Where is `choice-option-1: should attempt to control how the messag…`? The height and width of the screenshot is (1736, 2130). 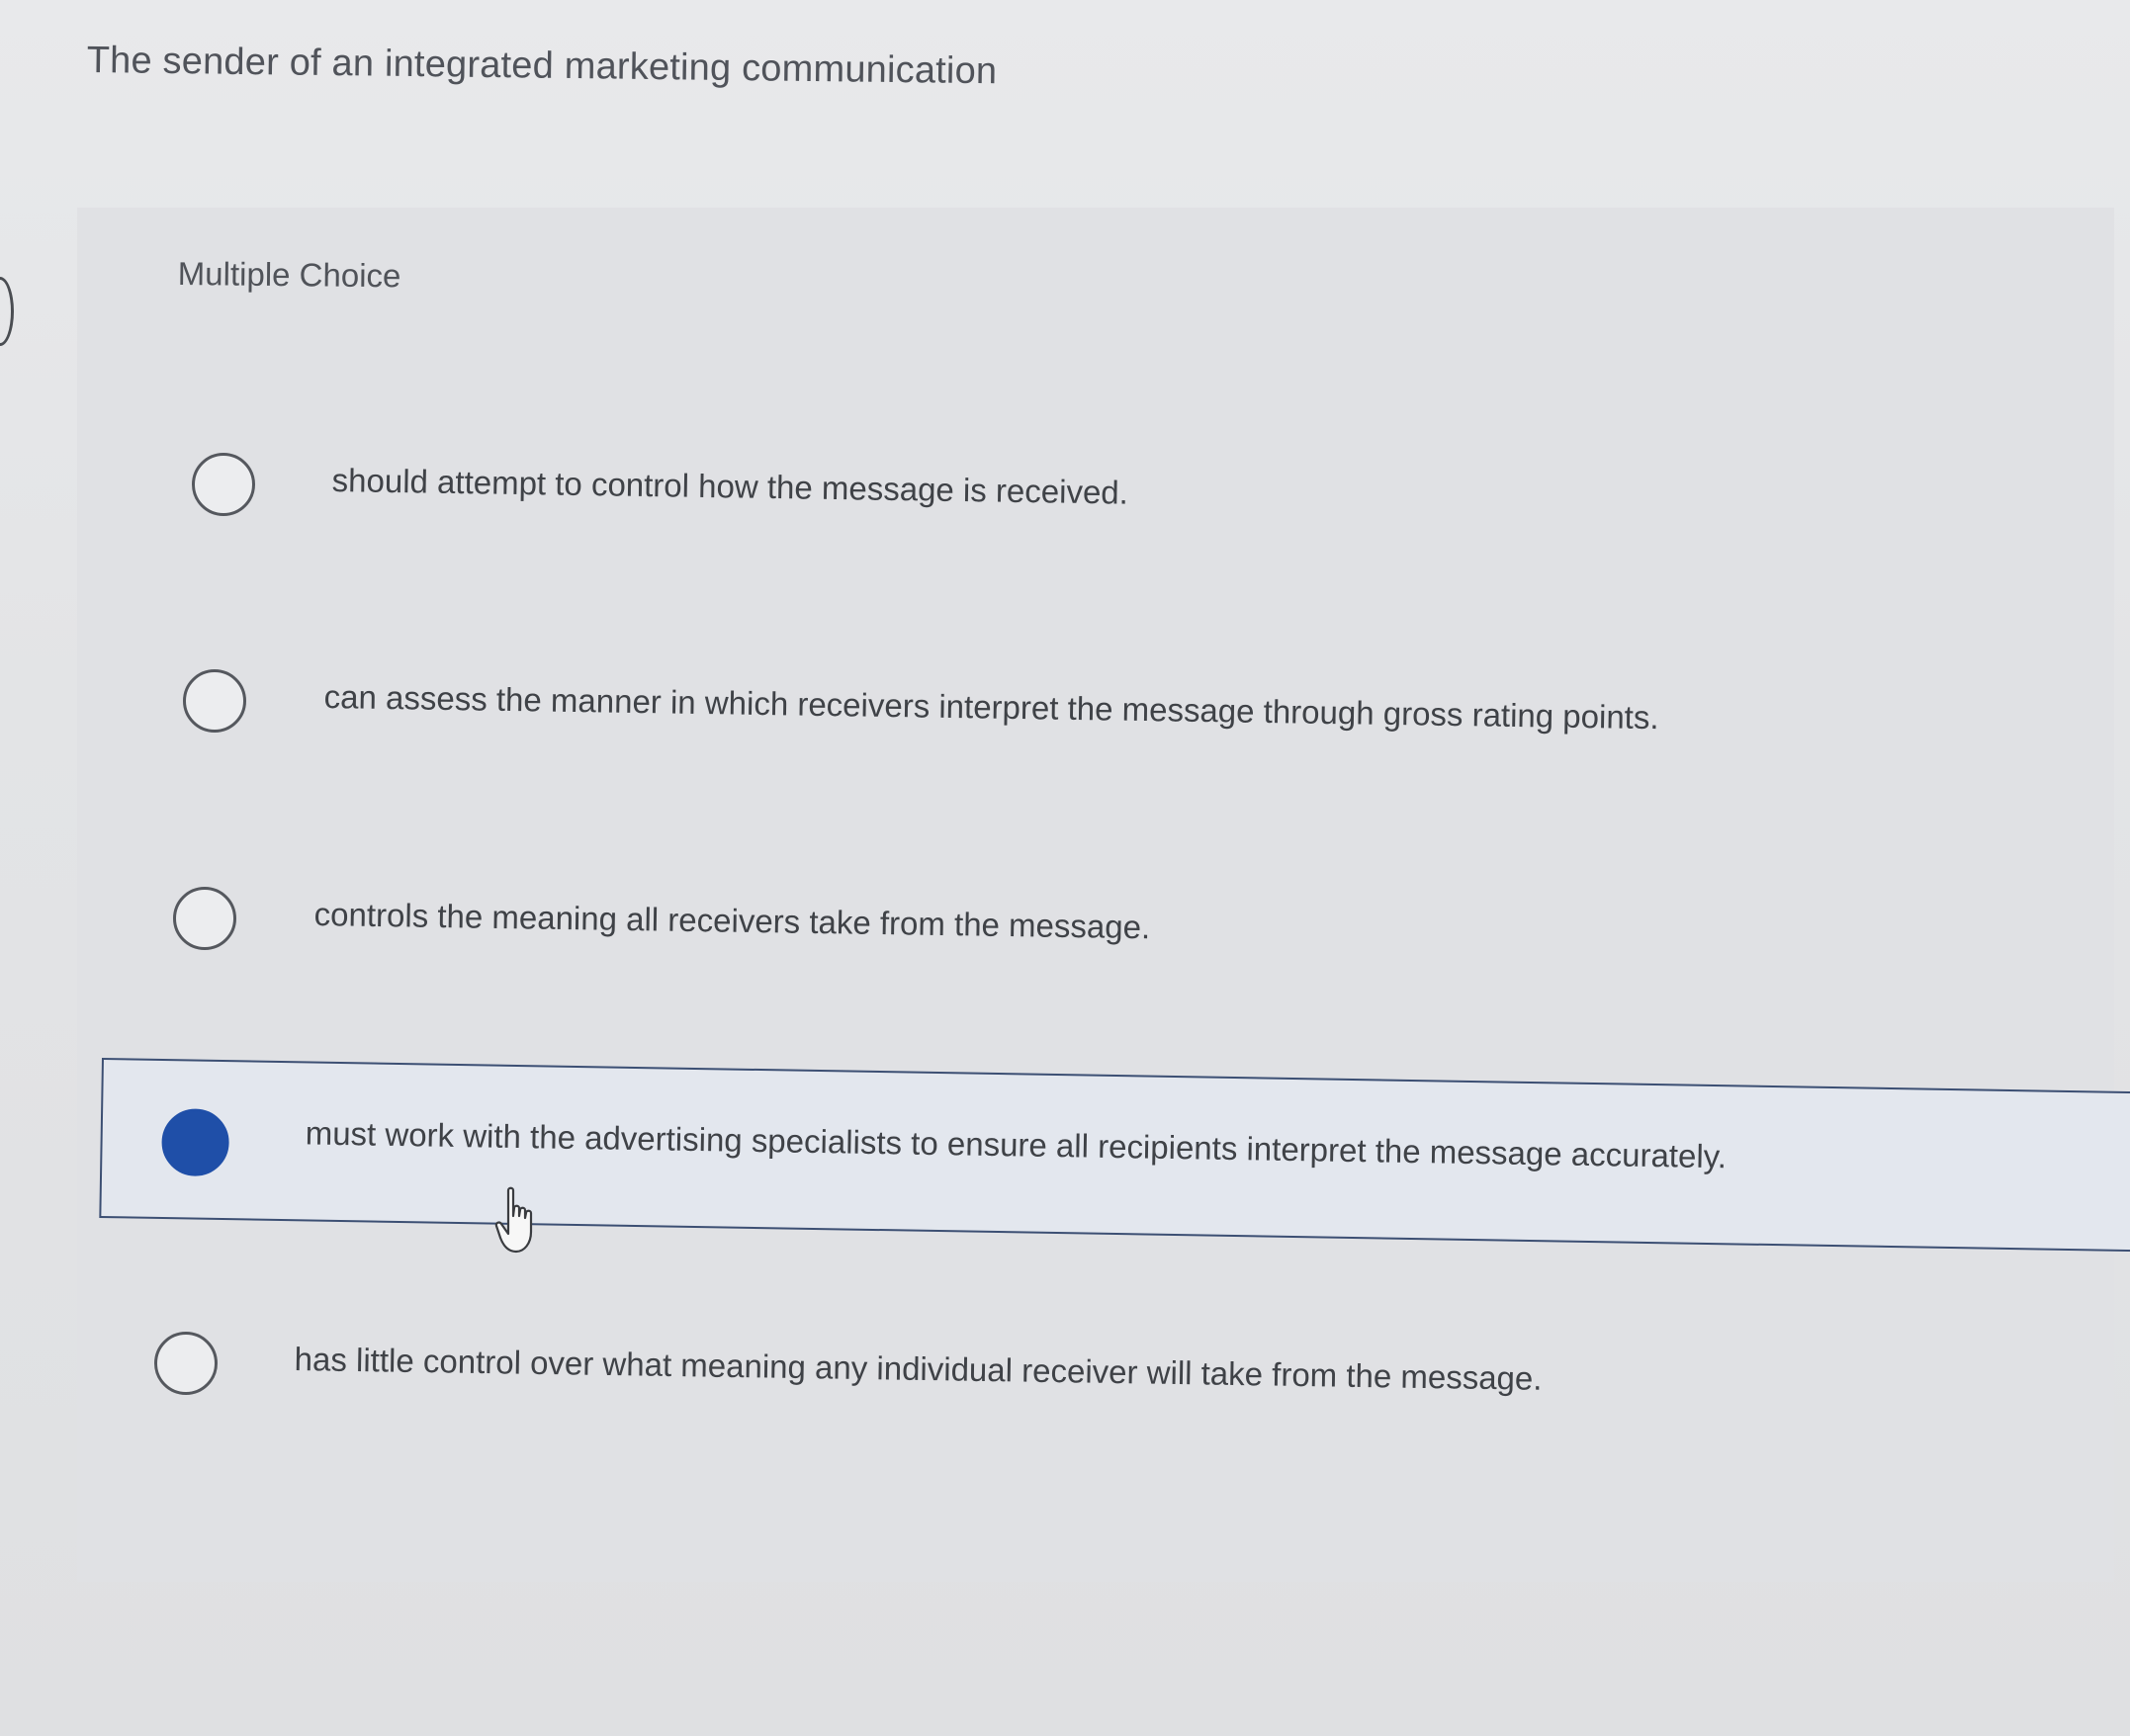 choice-option-1: should attempt to control how the messag… is located at coordinates (1147, 486).